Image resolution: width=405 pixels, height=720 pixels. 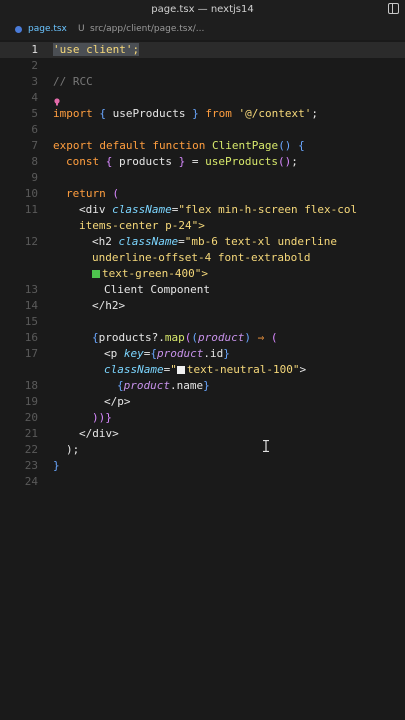 I want to click on code-line-wrap: underline-offset-4 font-extrabold, so click(x=202, y=258).